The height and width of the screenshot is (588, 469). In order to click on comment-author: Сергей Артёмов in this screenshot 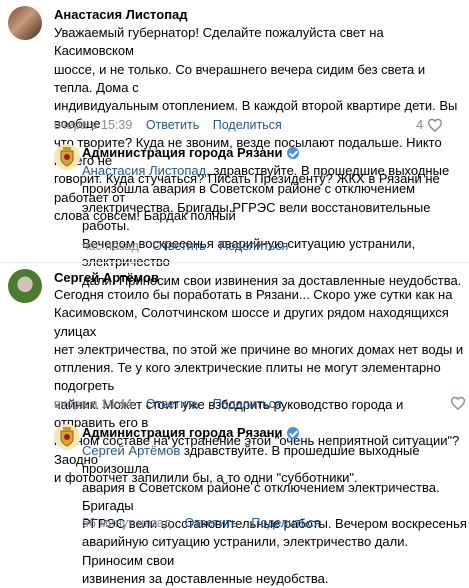, I will do `click(106, 277)`.